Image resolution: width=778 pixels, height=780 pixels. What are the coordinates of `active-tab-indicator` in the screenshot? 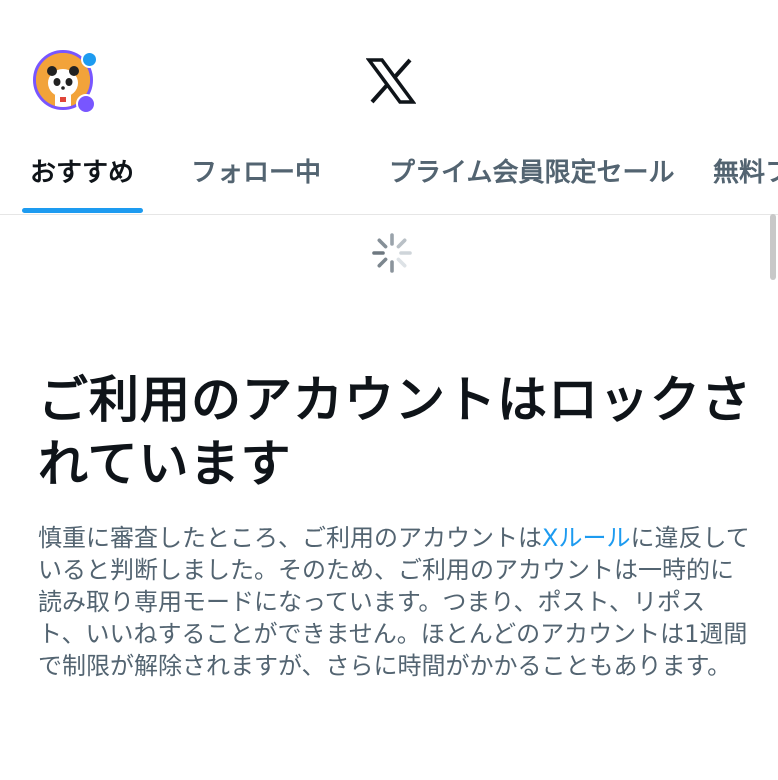 It's located at (82, 210).